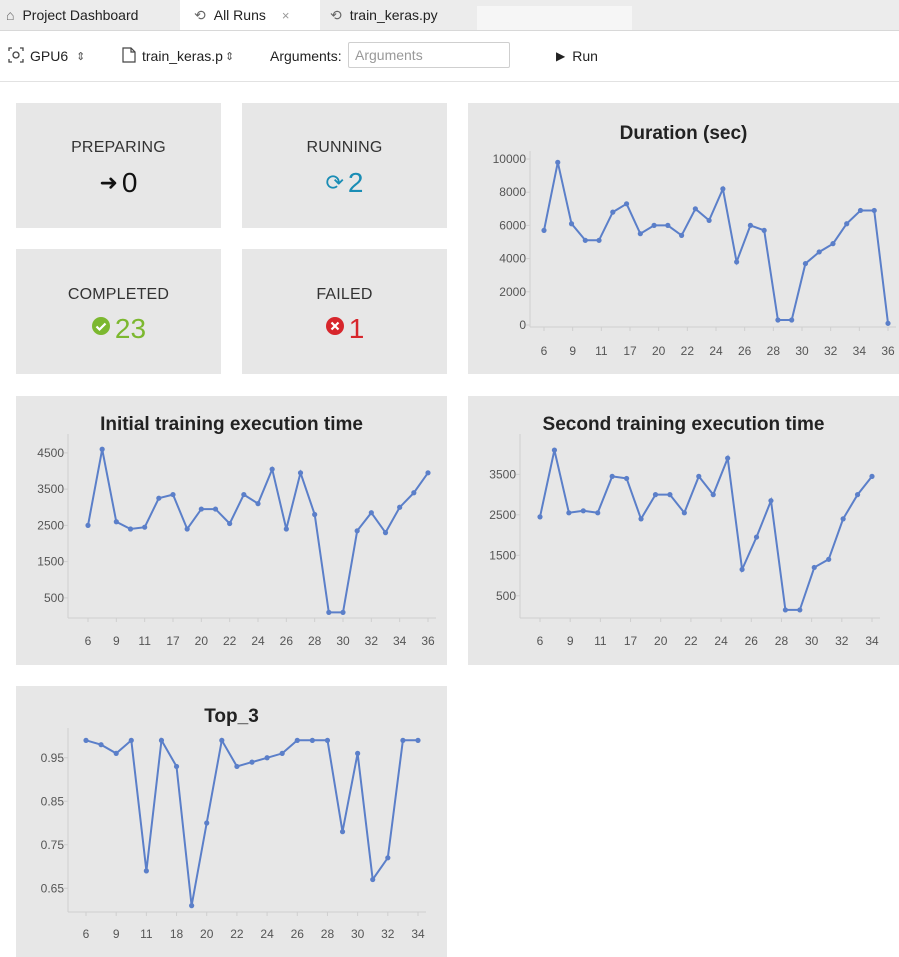  What do you see at coordinates (384, 15) in the screenshot?
I see `tab-train-keras: ⟲ train_keras.py` at bounding box center [384, 15].